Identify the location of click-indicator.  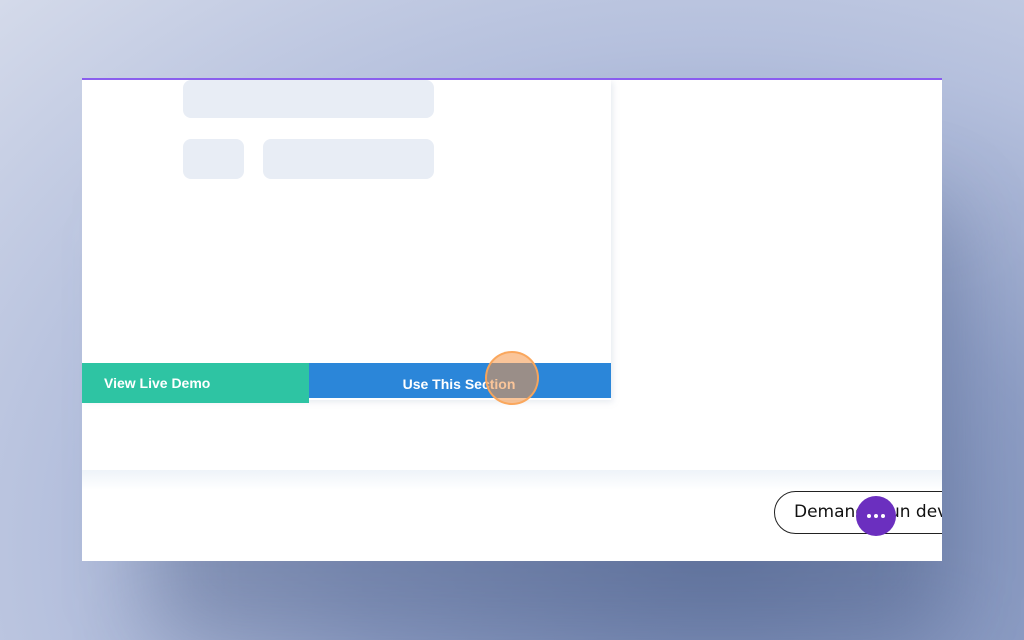
(512, 378).